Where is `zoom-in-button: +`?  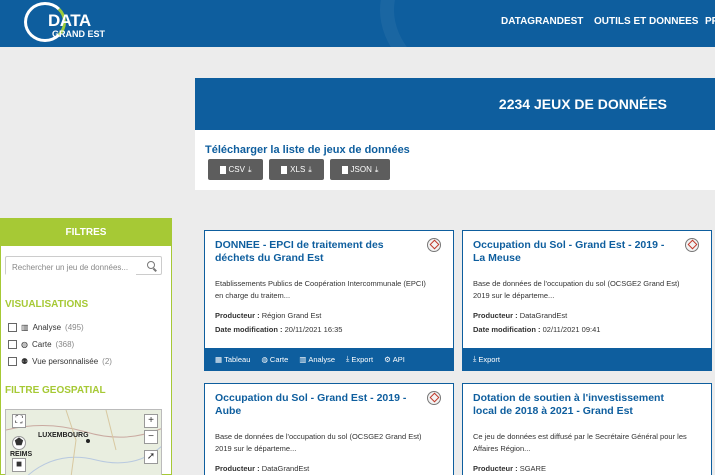 zoom-in-button: + is located at coordinates (151, 421).